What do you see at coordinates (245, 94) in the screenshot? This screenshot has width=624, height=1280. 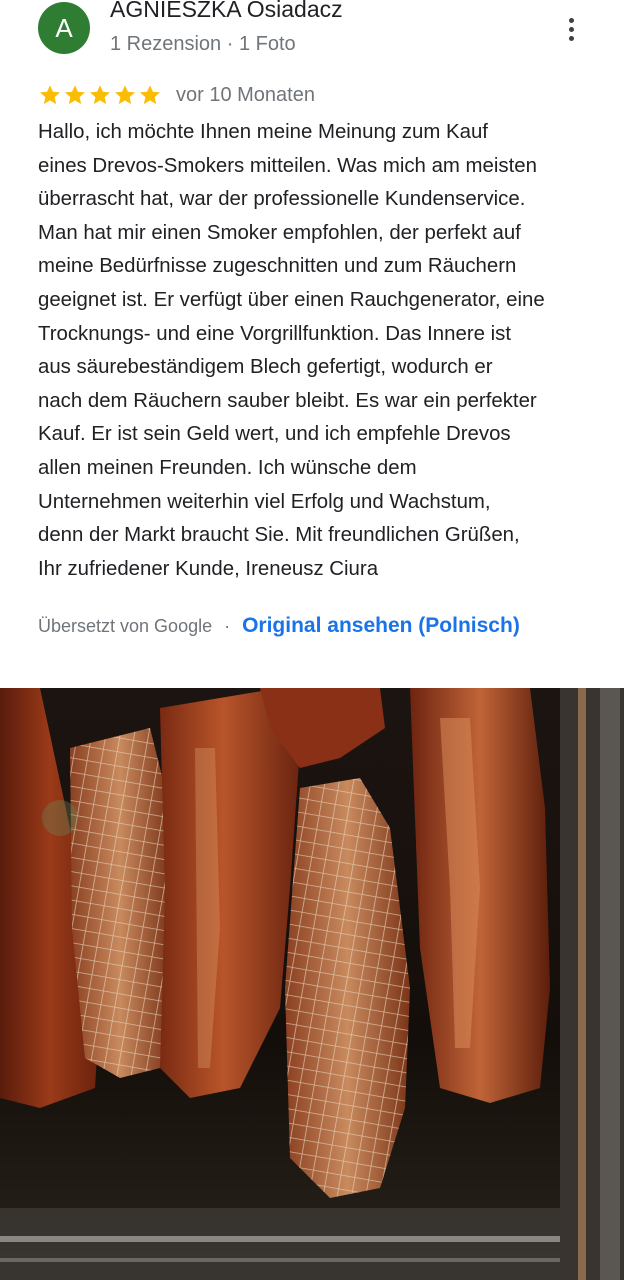 I see `review-date: vor 10 Monaten` at bounding box center [245, 94].